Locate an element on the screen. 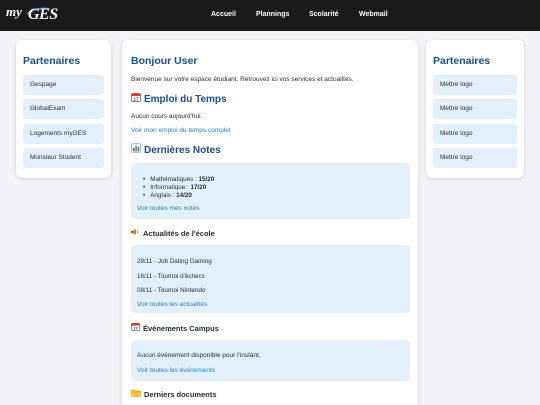 The image size is (540, 405). events-link: Voir toutes les événements is located at coordinates (176, 370).